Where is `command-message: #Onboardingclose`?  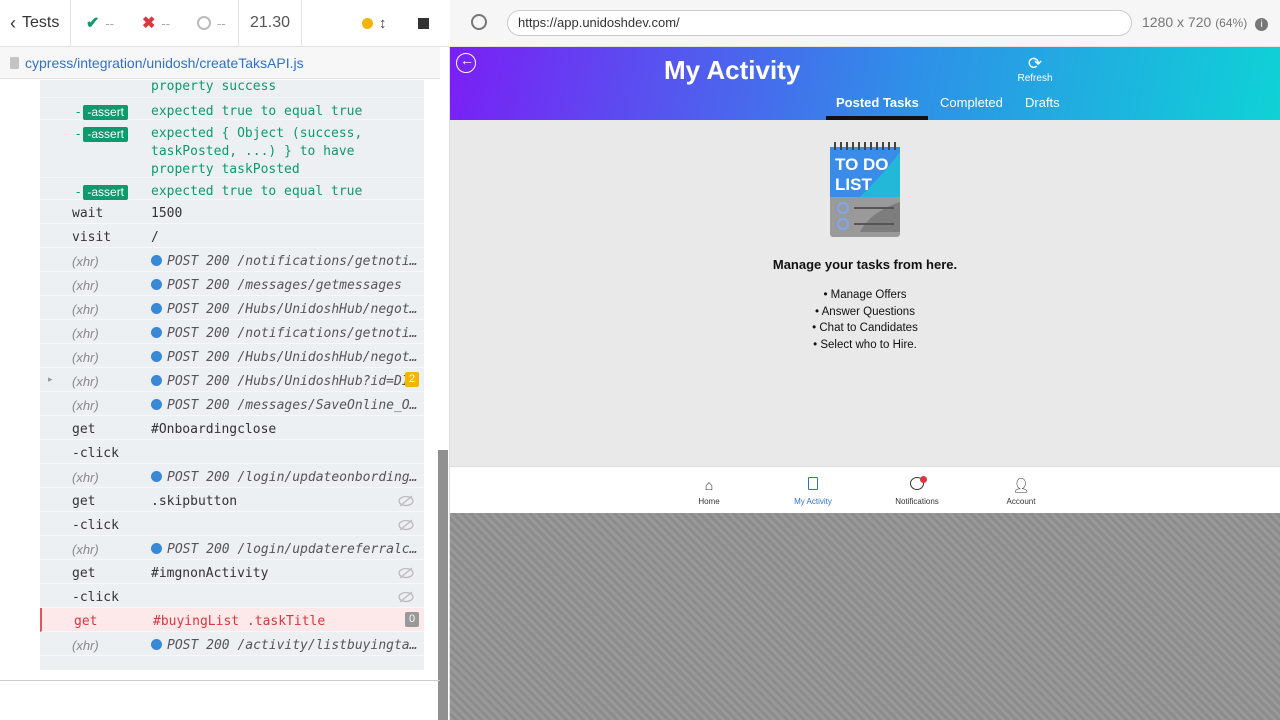
command-message: #Onboardingclose is located at coordinates (214, 429).